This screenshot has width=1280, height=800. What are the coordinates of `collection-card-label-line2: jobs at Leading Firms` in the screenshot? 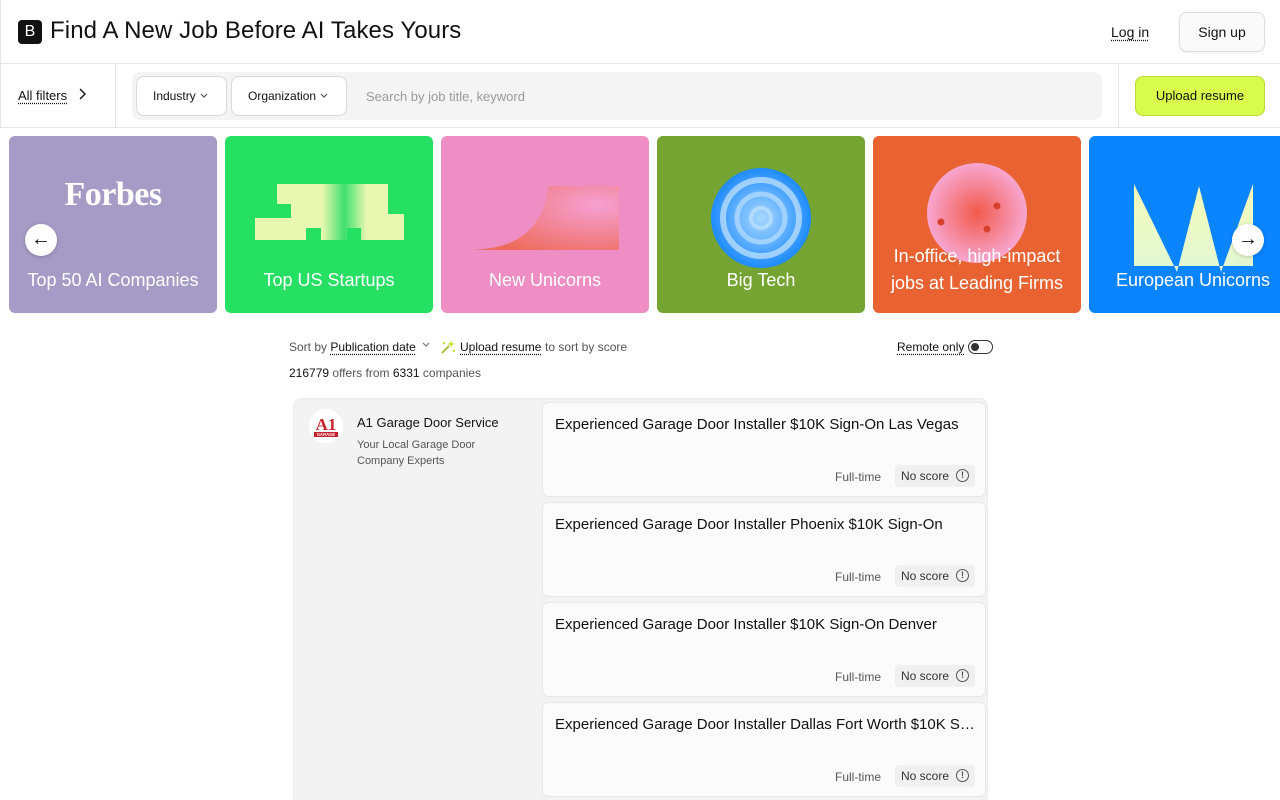 It's located at (977, 283).